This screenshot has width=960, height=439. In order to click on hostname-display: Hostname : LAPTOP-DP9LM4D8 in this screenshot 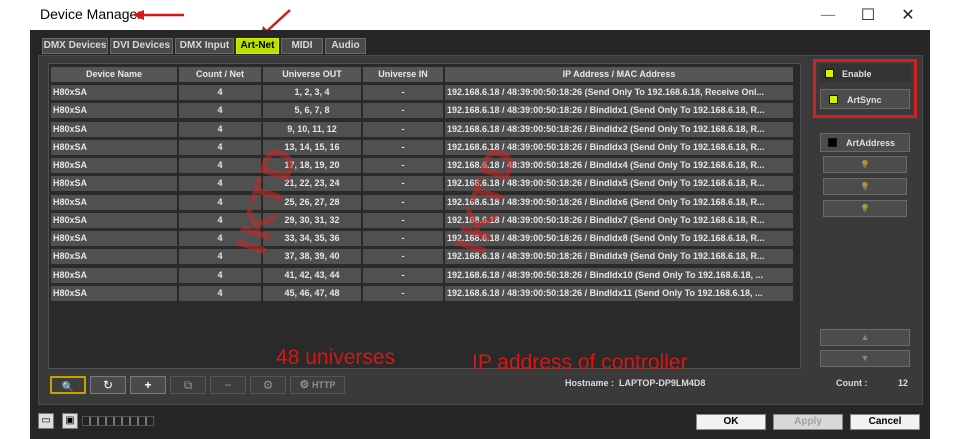, I will do `click(635, 383)`.